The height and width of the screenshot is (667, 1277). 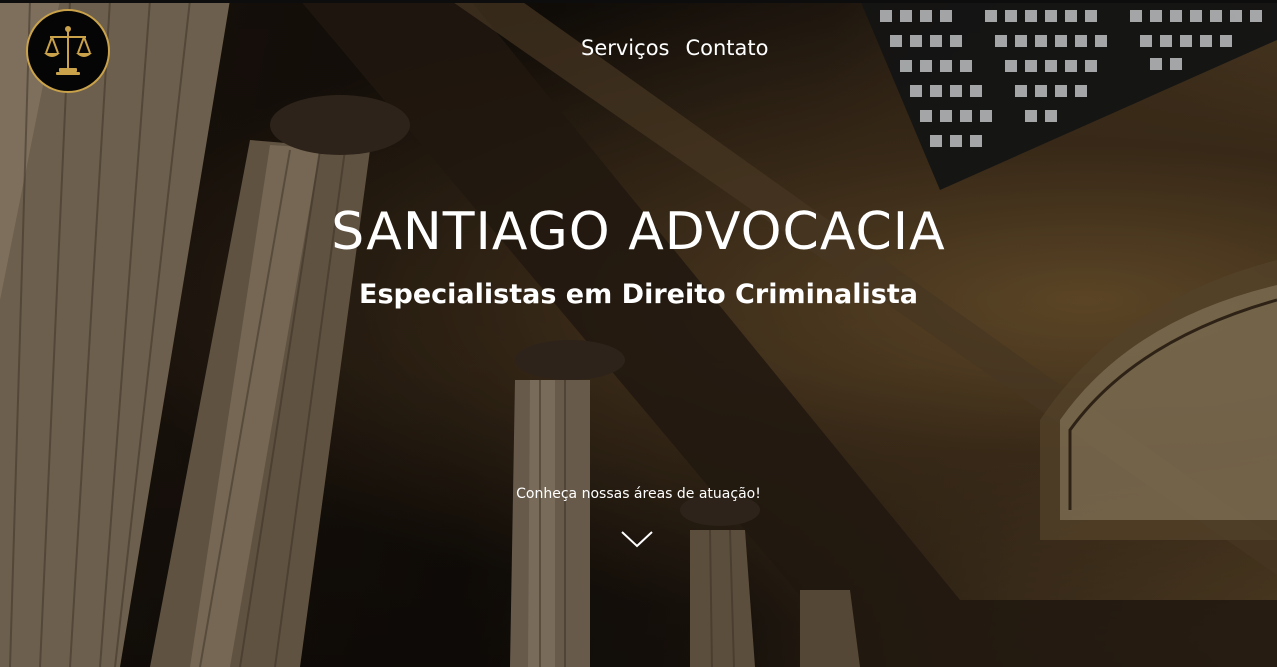 I want to click on chevron-down-icon, so click(x=637, y=539).